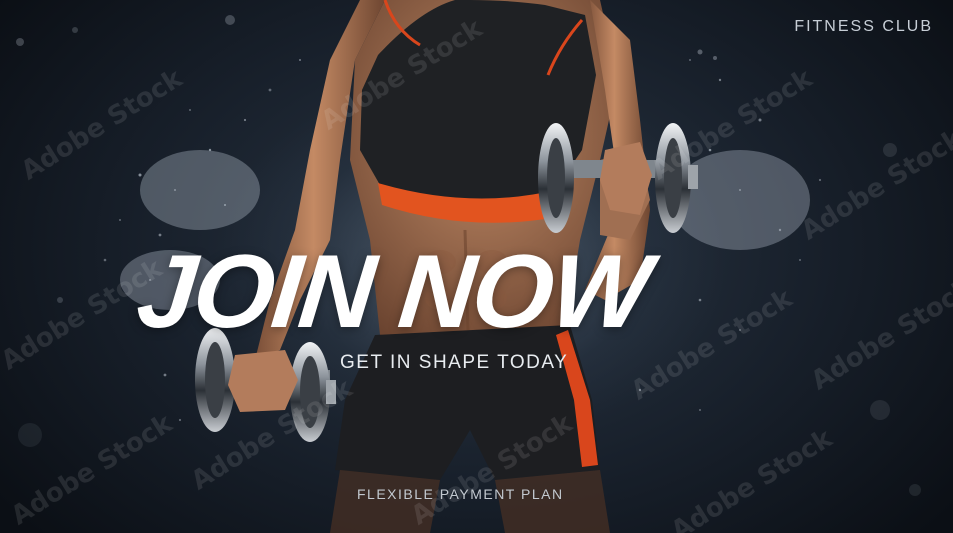 Image resolution: width=953 pixels, height=533 pixels. Describe the element at coordinates (460, 494) in the screenshot. I see `footer-text: FLEXIBLE PAYMENT PLAN` at that location.